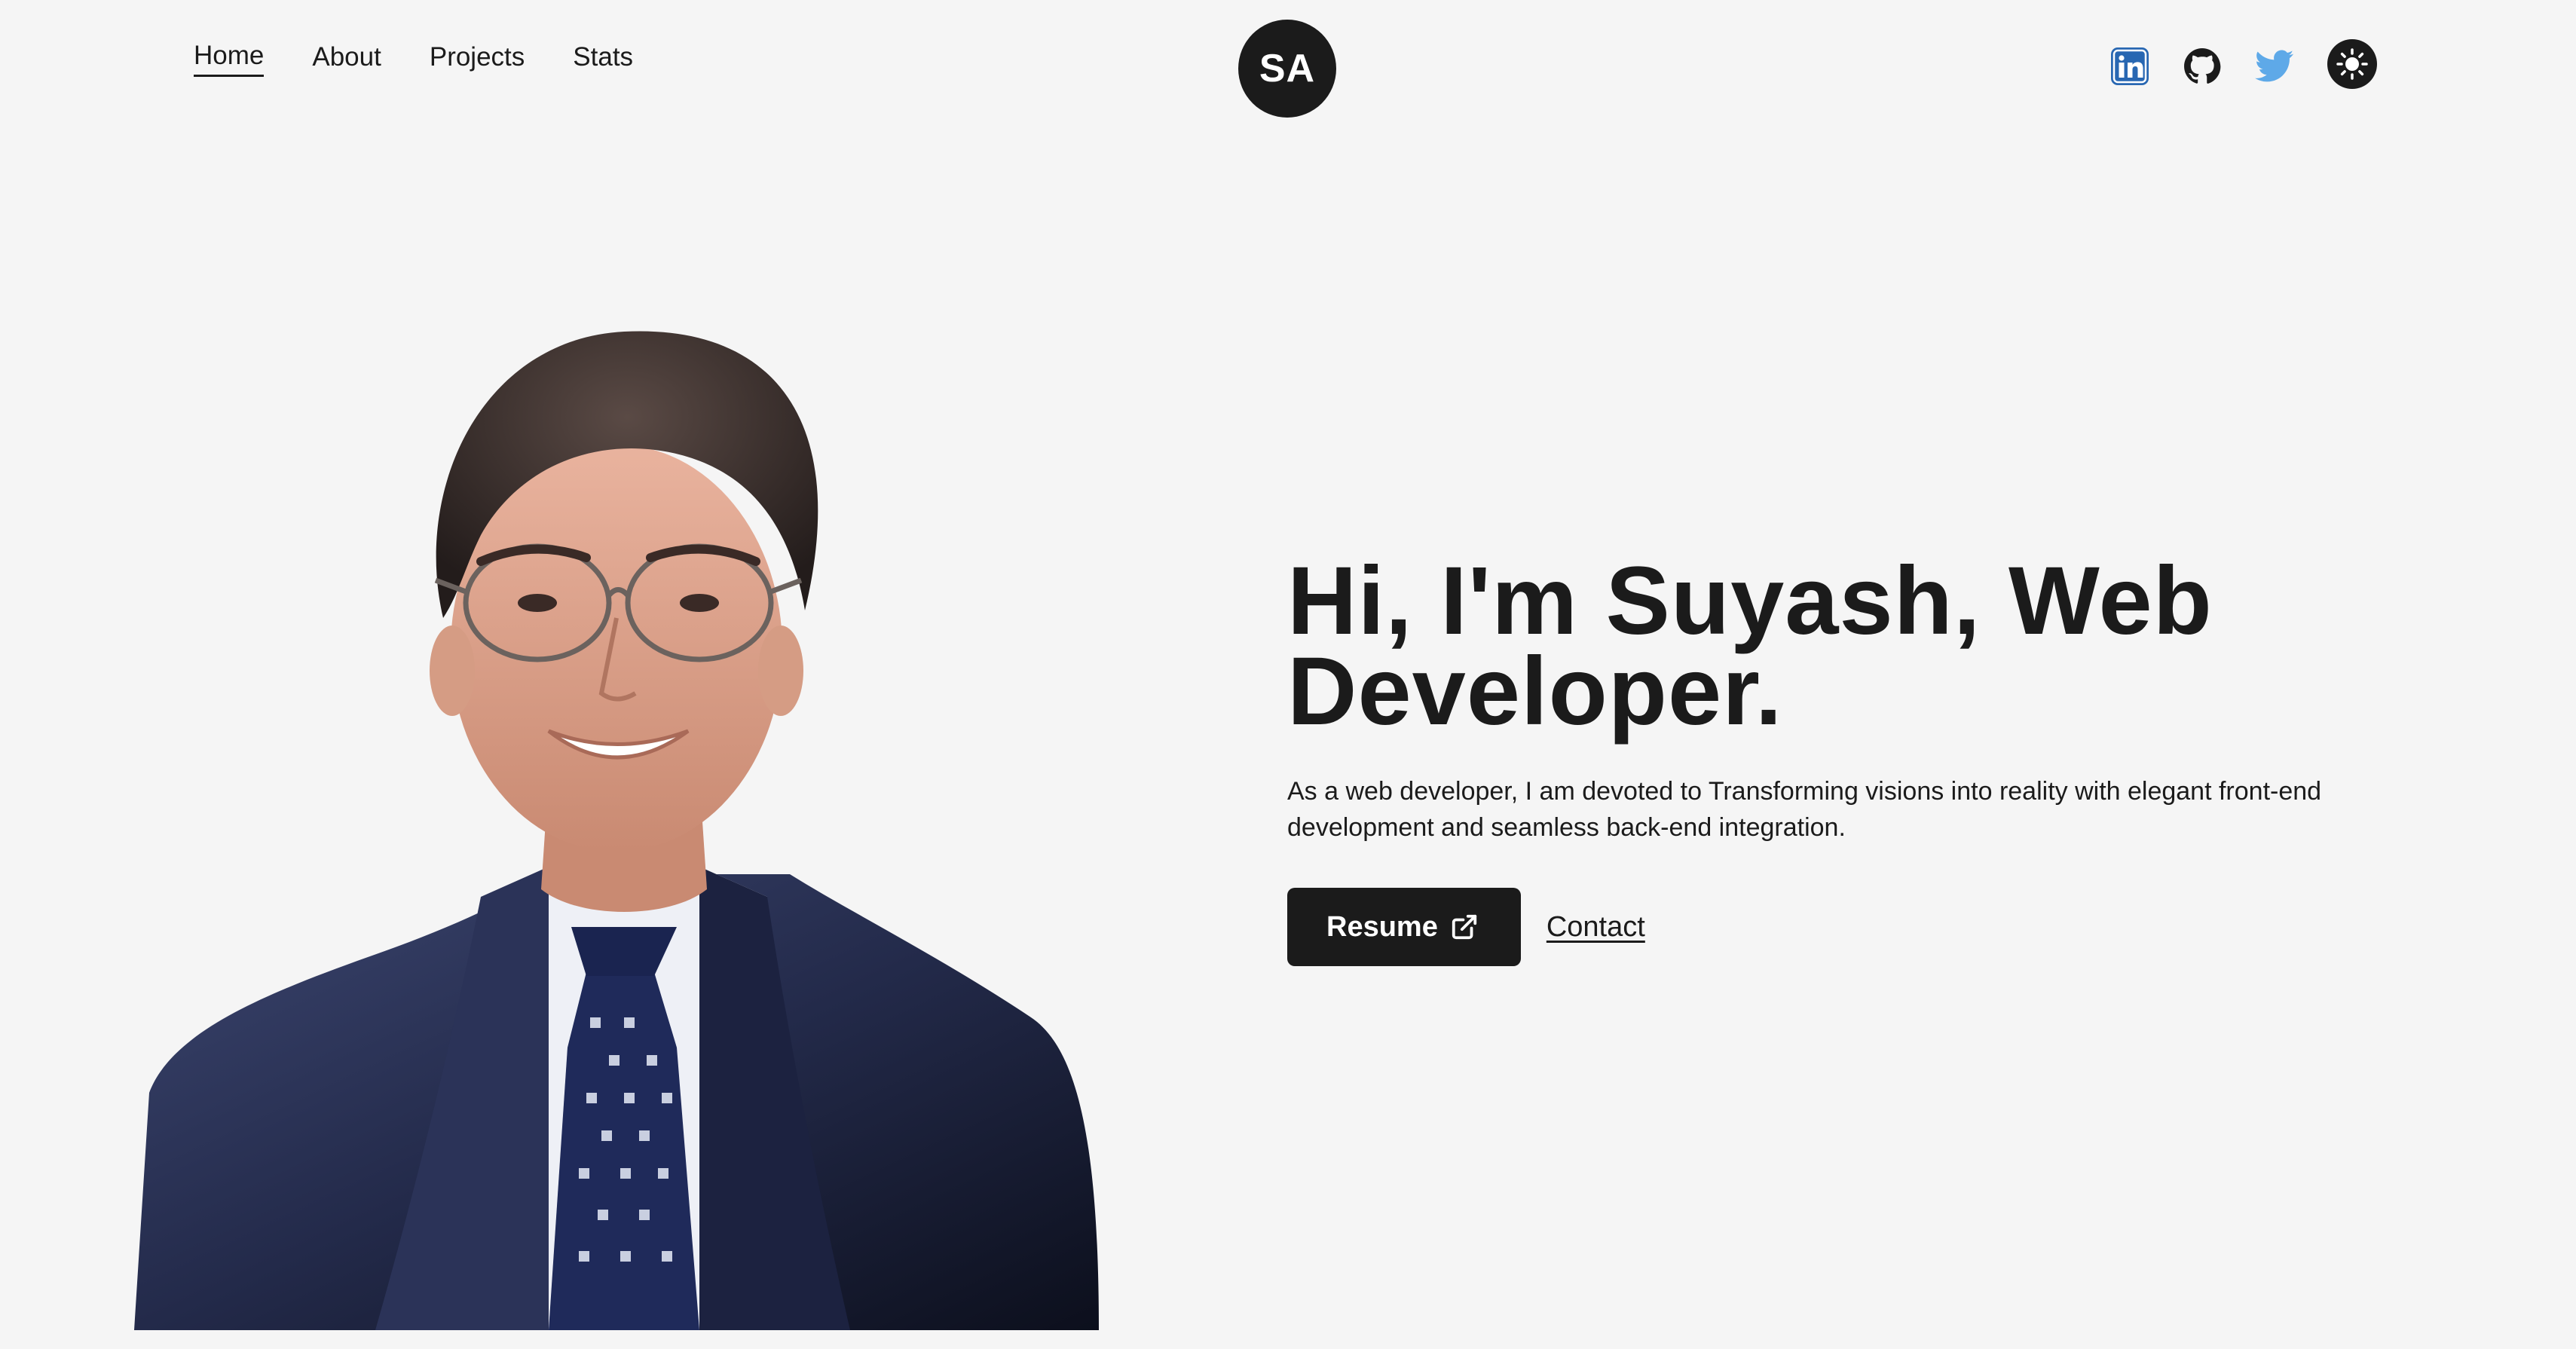  Describe the element at coordinates (413, 60) in the screenshot. I see `main-nav: Home About Projects Stats` at that location.